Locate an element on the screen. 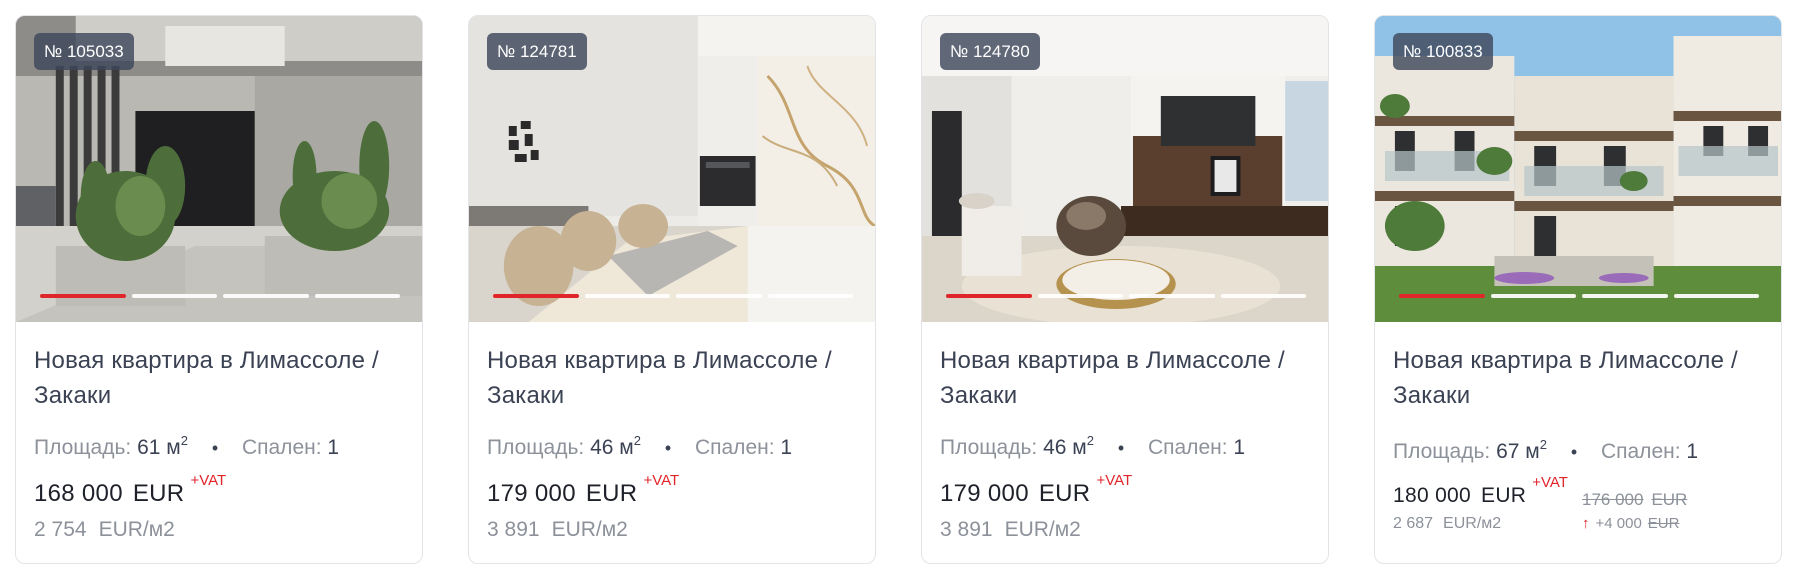 This screenshot has width=1797, height=578. old-price-block: 176 000 EUR ↑ +4 000 EUR is located at coordinates (1634, 512).